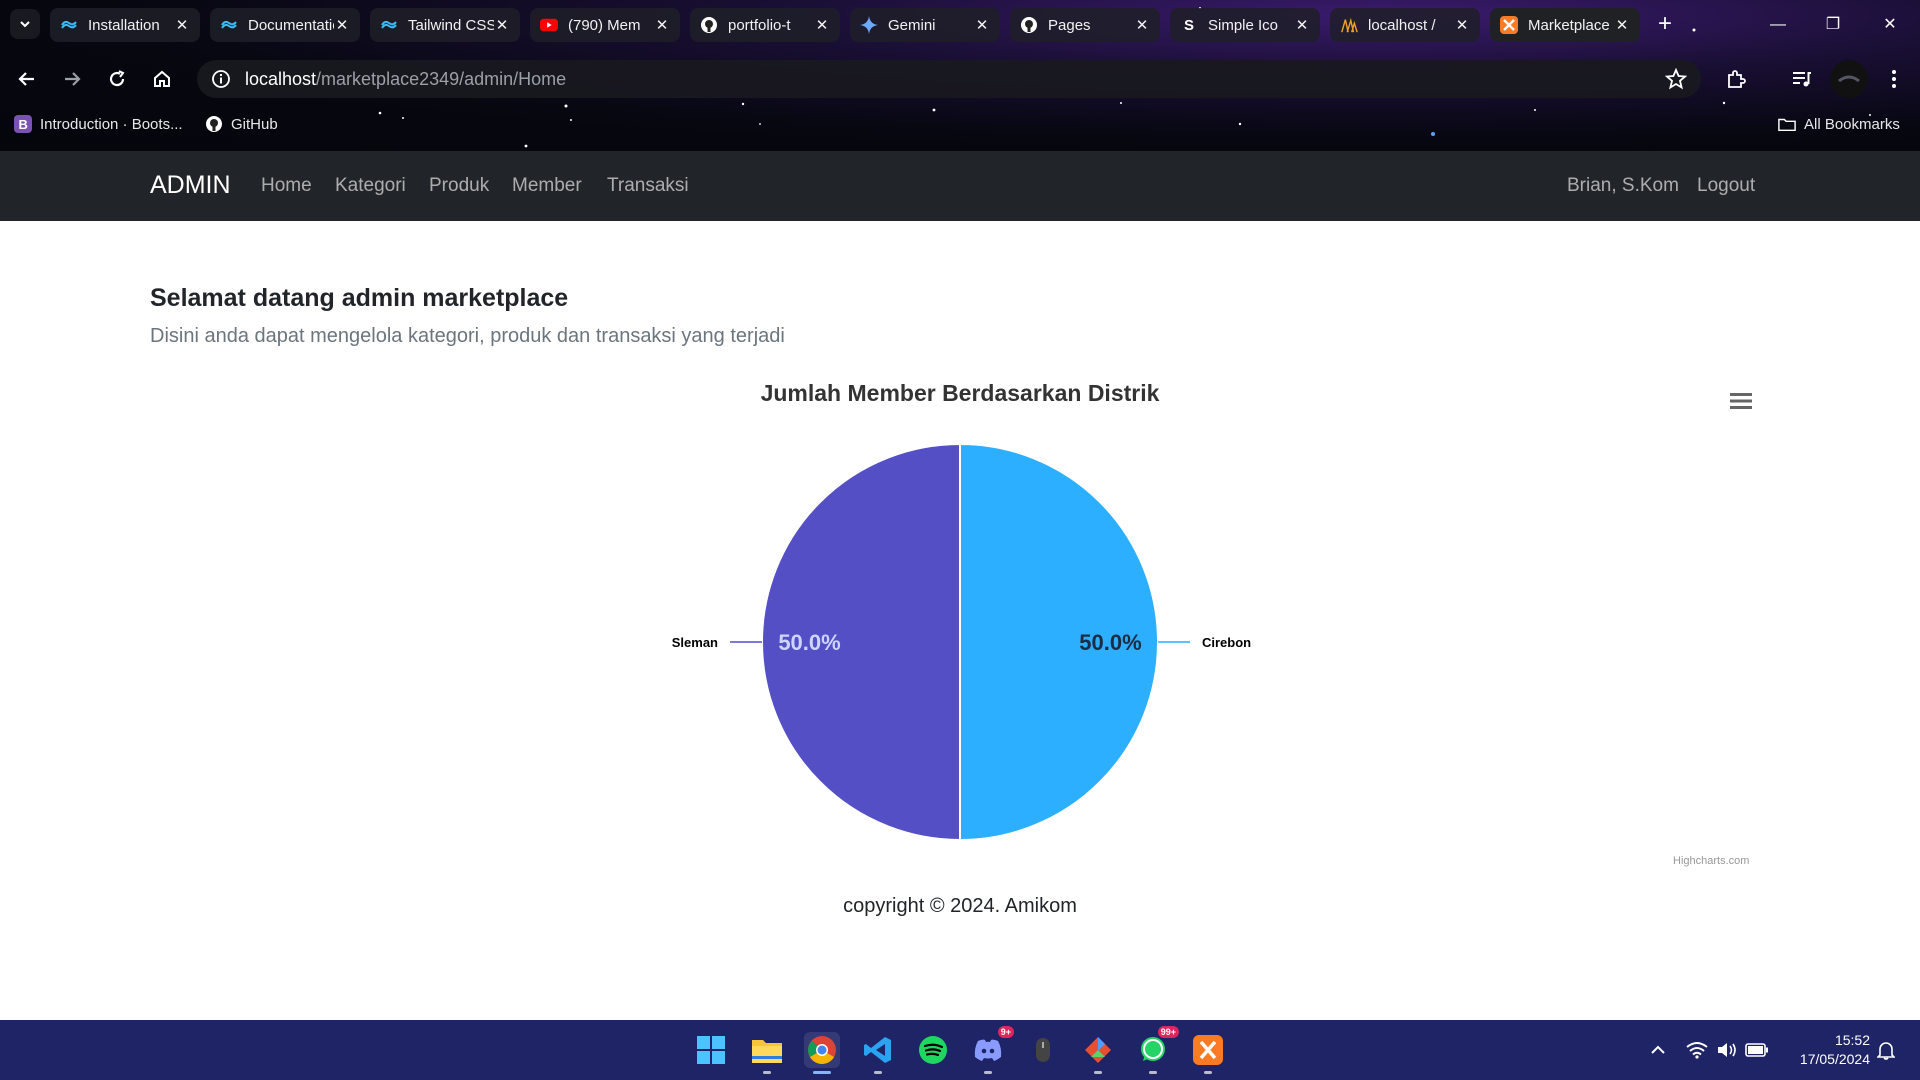  I want to click on tailwind-icon, so click(229, 25).